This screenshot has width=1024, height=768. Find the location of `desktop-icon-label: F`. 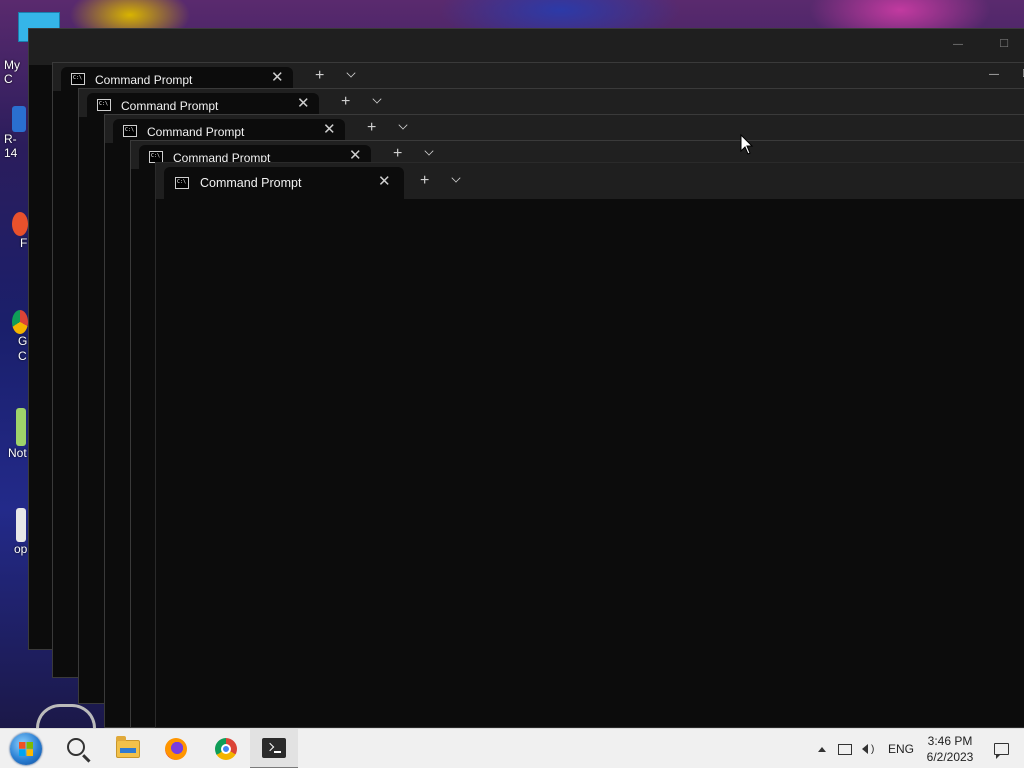

desktop-icon-label: F is located at coordinates (24, 243).